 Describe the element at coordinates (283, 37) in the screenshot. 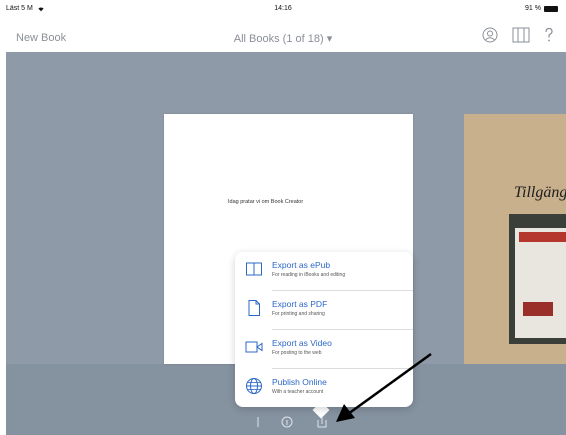

I see `nav-bar: New Book All Books (1 of 18) ▾` at that location.